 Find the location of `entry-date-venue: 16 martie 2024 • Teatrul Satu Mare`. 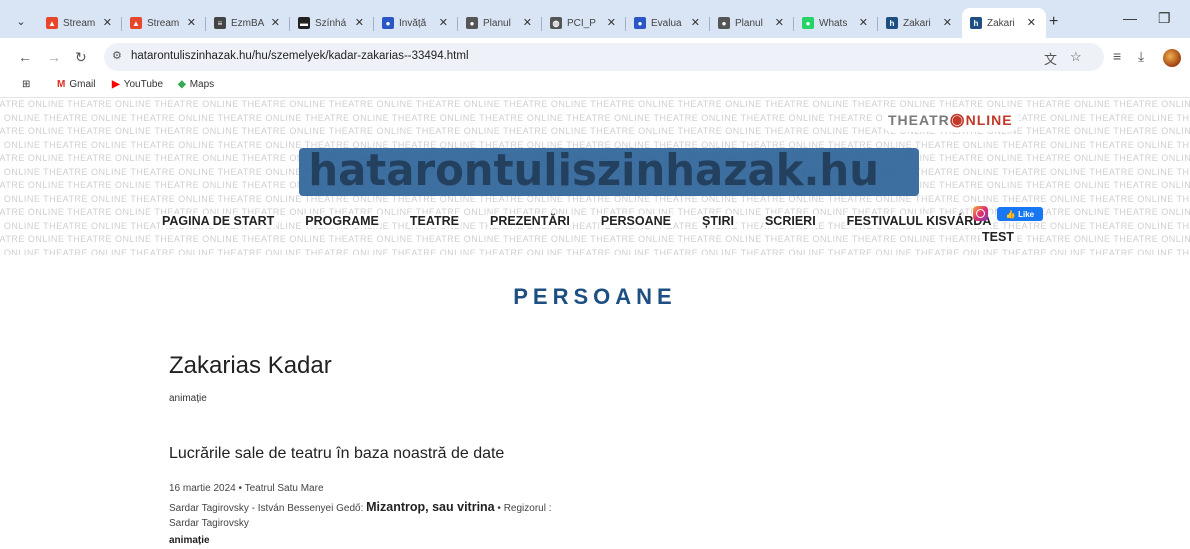

entry-date-venue: 16 martie 2024 • Teatrul Satu Mare is located at coordinates (246, 488).